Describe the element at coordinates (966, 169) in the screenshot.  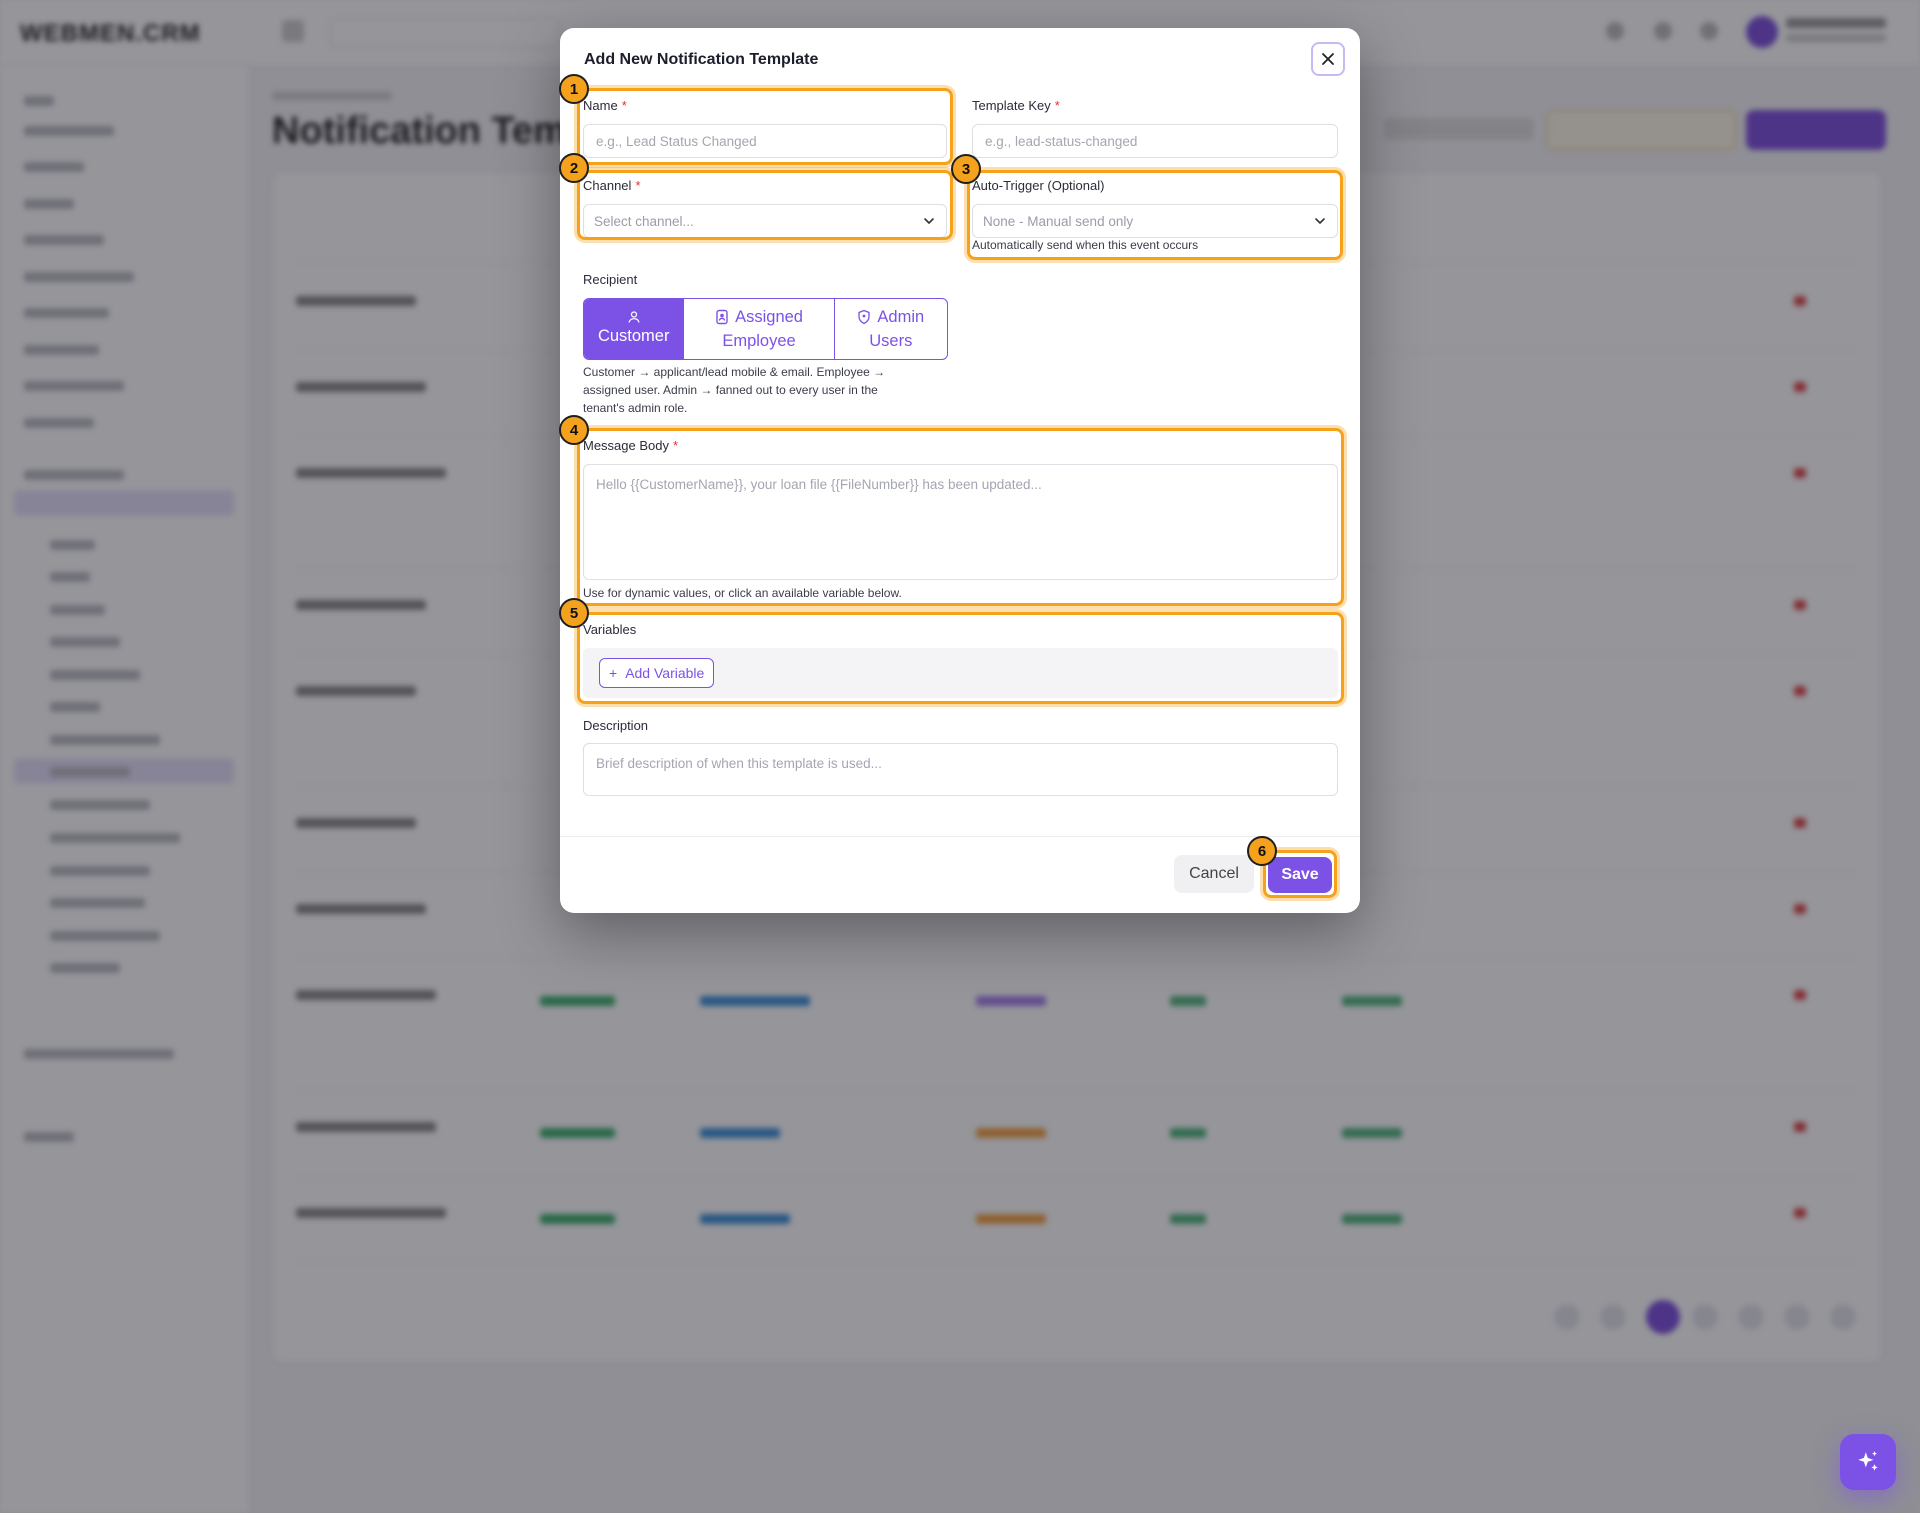
I see `annotation-badge: 3` at that location.